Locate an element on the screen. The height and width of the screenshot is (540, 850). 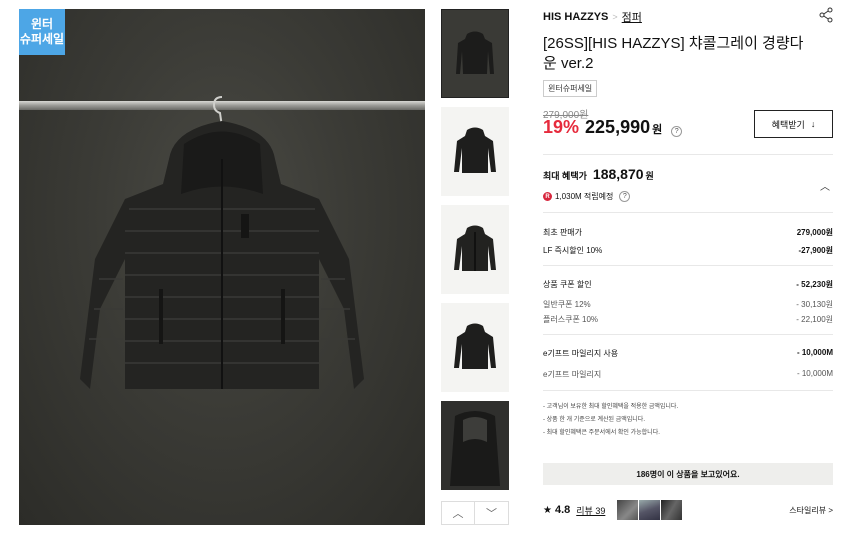
product-title: [26SS][HIS HAZZYS] 챠콜그레이 경량다운 ver.2 is located at coordinates (673, 53).